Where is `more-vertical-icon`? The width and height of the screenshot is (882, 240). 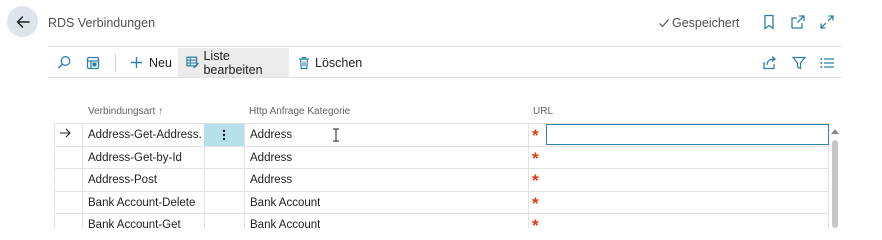
more-vertical-icon is located at coordinates (224, 135).